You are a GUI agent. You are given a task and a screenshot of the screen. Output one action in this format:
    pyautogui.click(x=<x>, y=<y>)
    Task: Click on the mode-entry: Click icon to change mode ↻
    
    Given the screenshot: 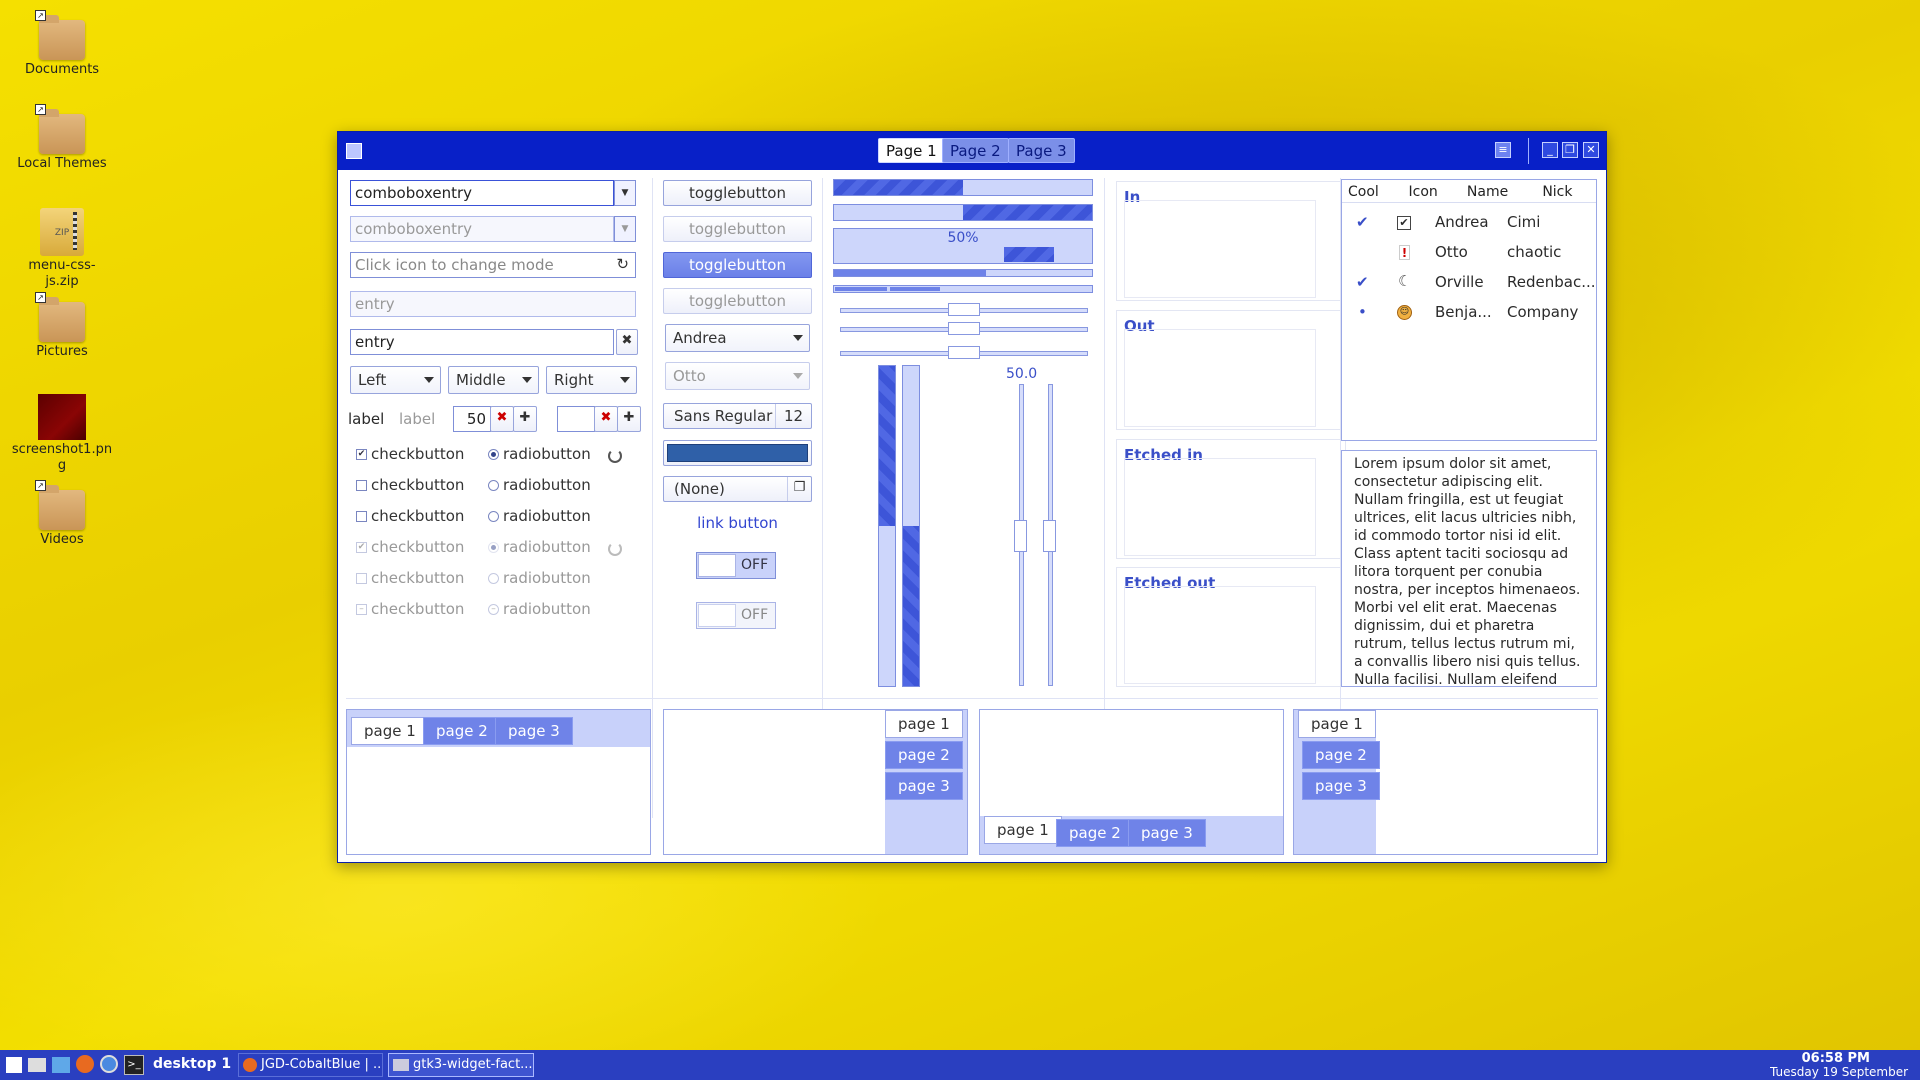 What is the action you would take?
    pyautogui.click(x=493, y=265)
    